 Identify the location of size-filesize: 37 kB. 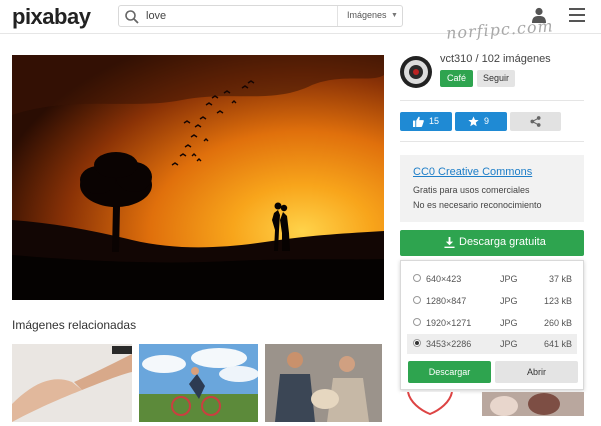
(560, 279).